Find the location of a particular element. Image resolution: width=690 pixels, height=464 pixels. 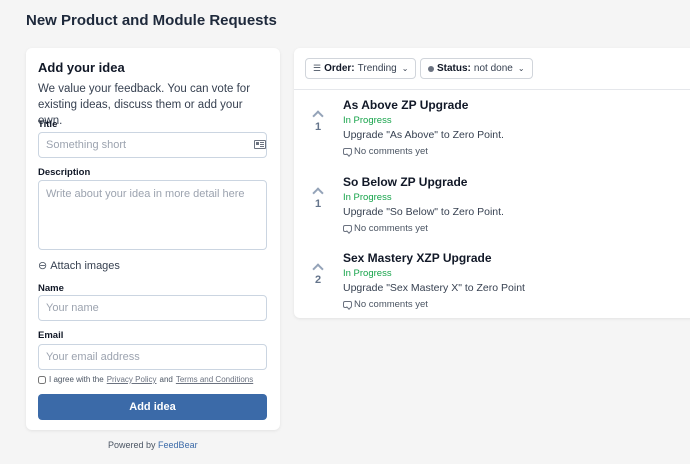

paperclip-icon: ⊘ is located at coordinates (42, 266).